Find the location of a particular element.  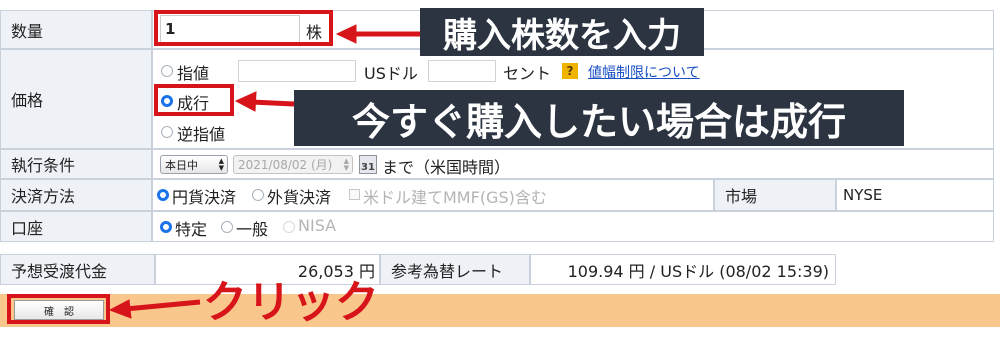

click-arrow-icon is located at coordinates (154, 309).